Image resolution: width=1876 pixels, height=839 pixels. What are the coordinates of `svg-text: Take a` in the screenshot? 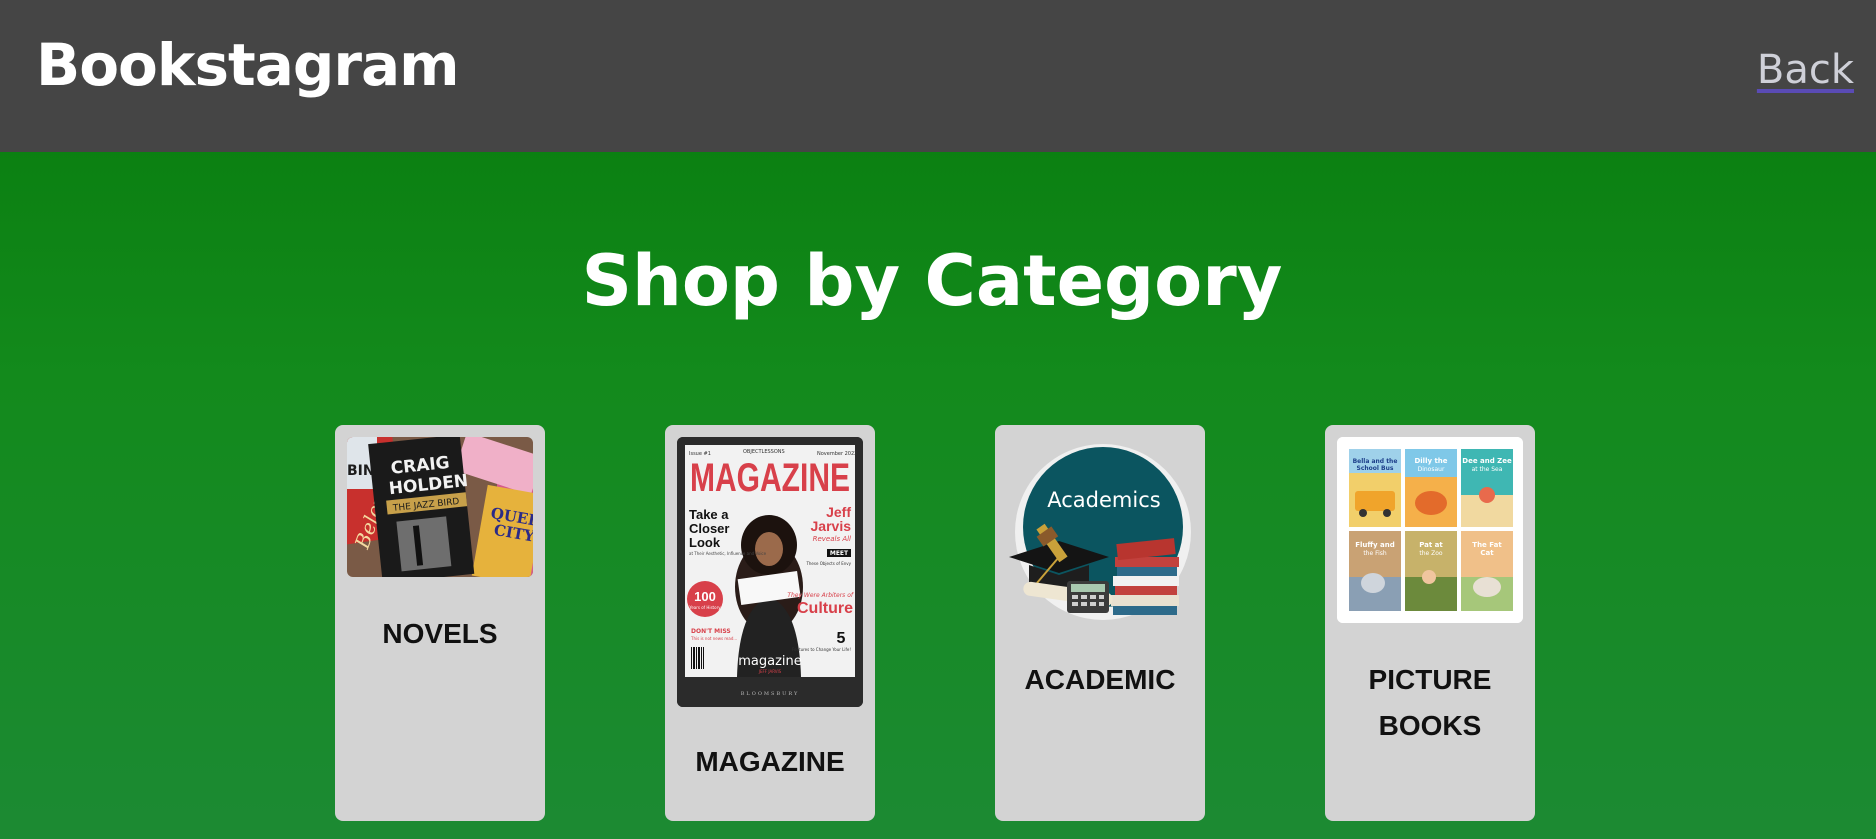 It's located at (709, 514).